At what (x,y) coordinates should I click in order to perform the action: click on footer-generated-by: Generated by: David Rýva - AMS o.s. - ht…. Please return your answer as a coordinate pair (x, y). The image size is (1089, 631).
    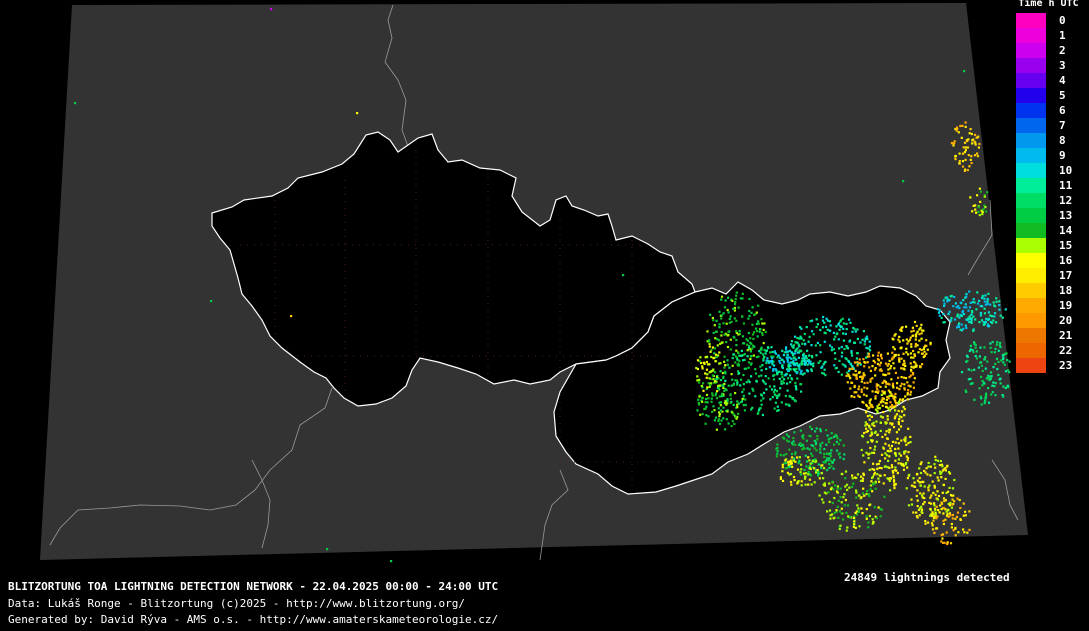
    Looking at the image, I should click on (253, 619).